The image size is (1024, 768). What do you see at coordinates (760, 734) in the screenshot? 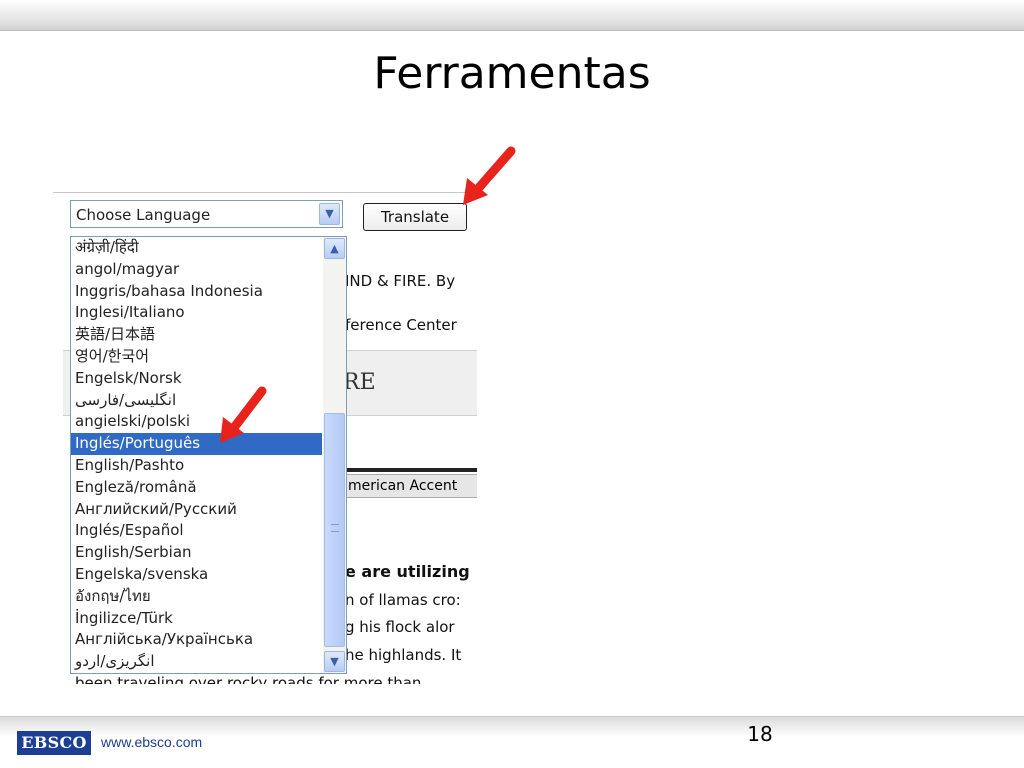
I see `page-number: 18` at bounding box center [760, 734].